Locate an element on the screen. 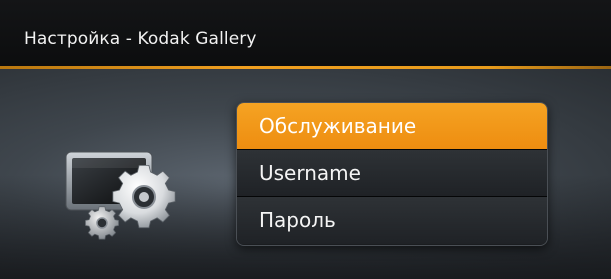 The image size is (611, 279). menu-item-username: Username is located at coordinates (392, 173).